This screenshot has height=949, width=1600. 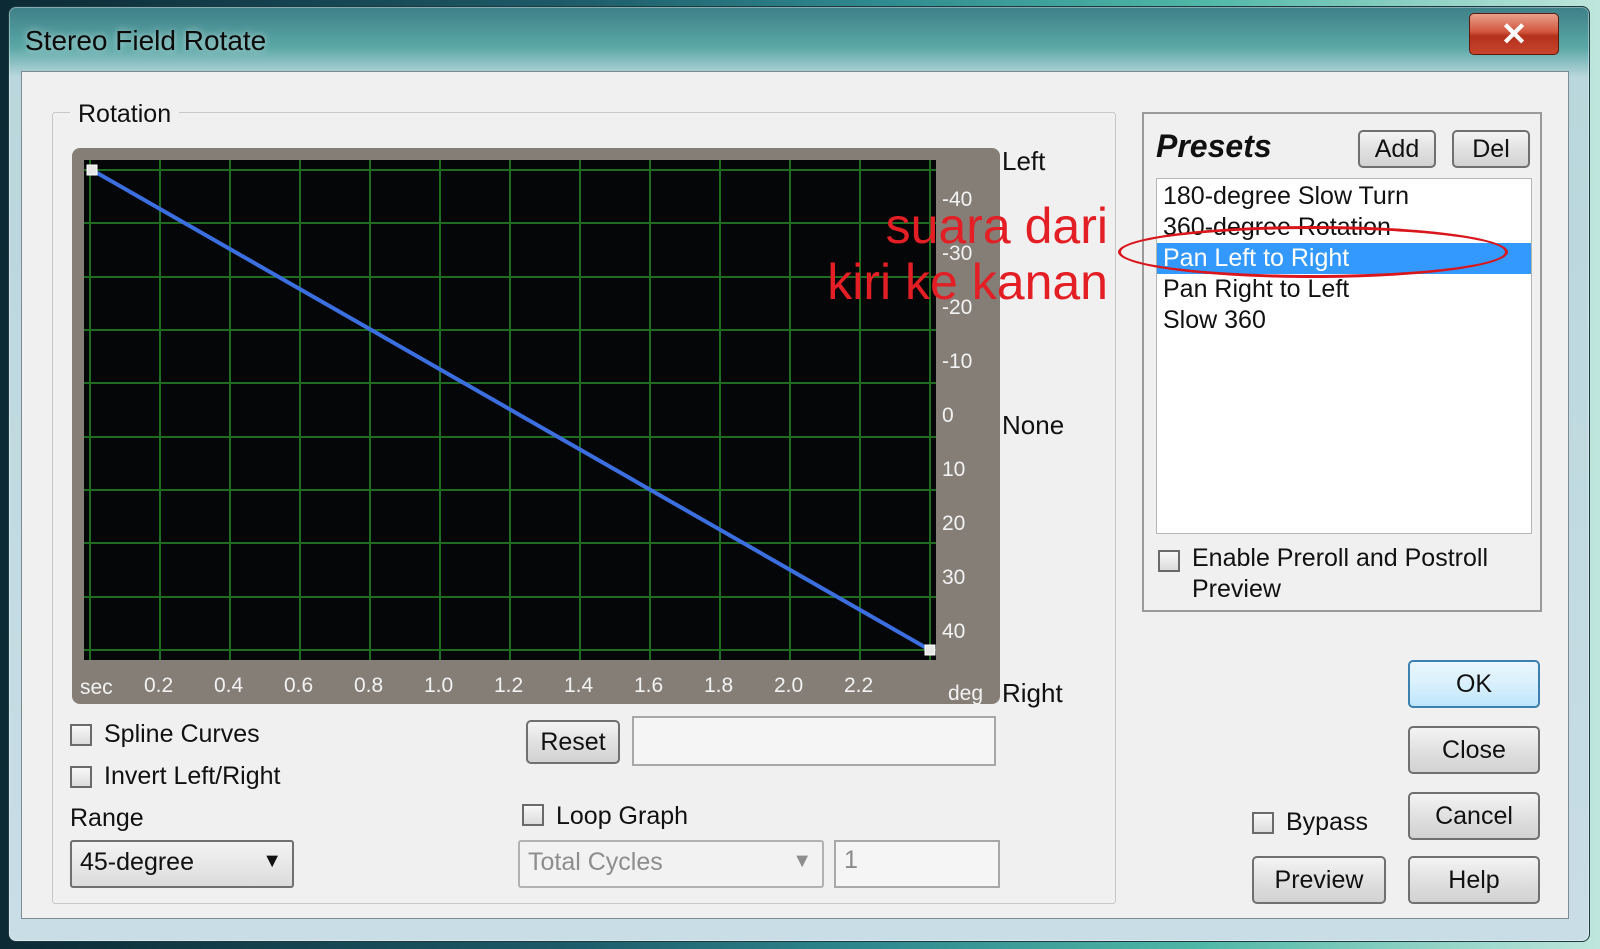 I want to click on enable-preroll-checkbox, so click(x=1169, y=561).